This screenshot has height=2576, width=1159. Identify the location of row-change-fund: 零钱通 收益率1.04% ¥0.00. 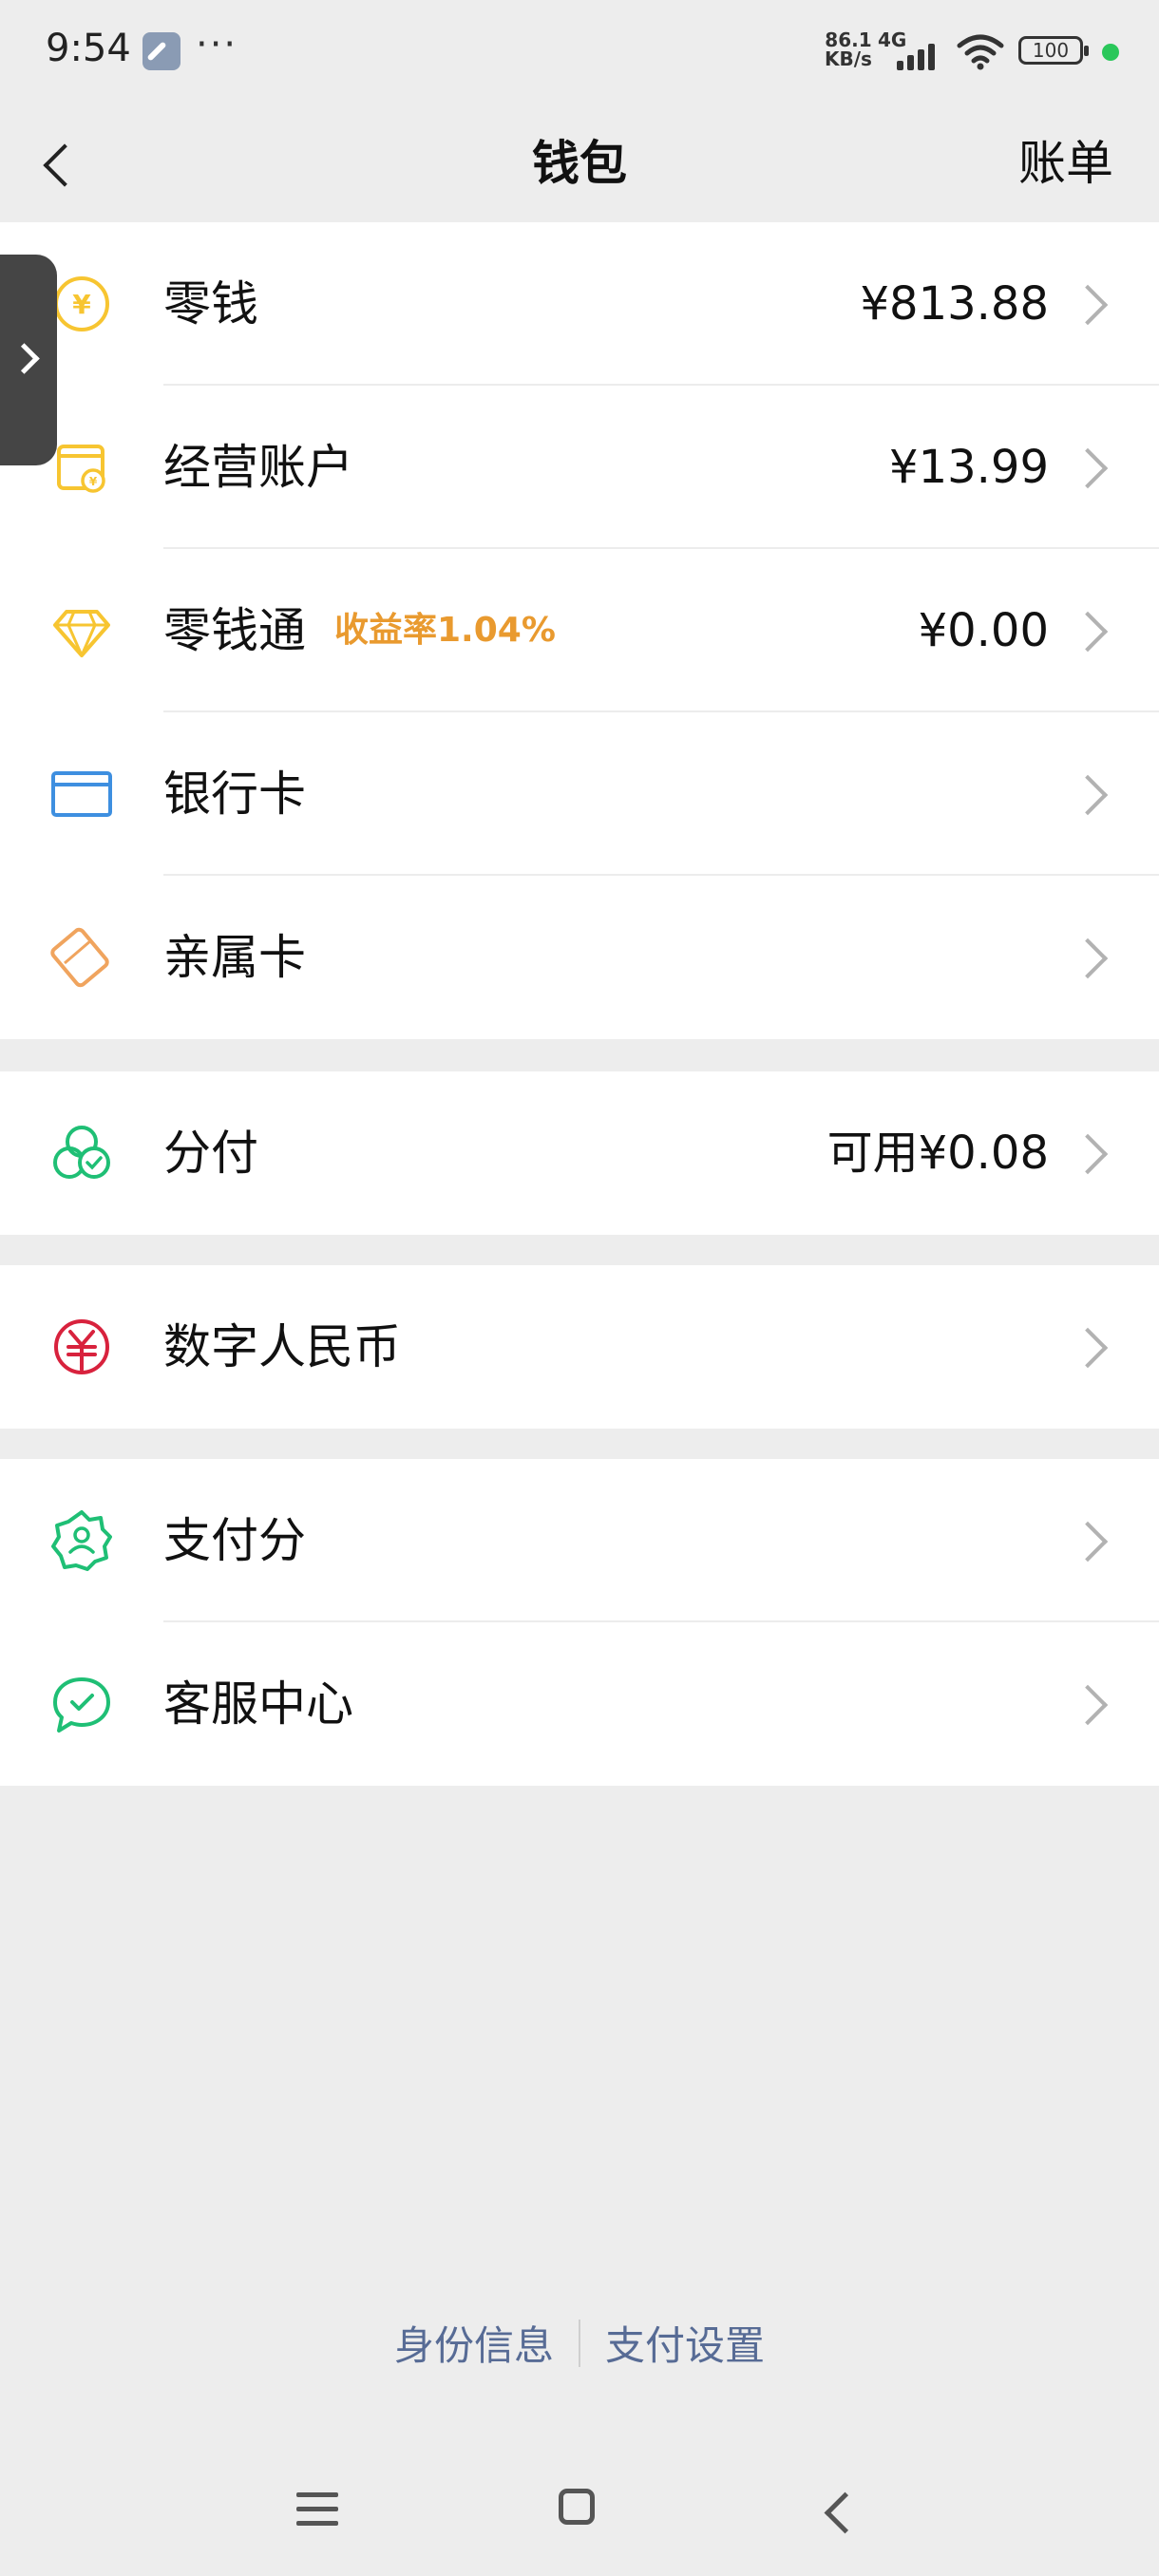
(579, 630).